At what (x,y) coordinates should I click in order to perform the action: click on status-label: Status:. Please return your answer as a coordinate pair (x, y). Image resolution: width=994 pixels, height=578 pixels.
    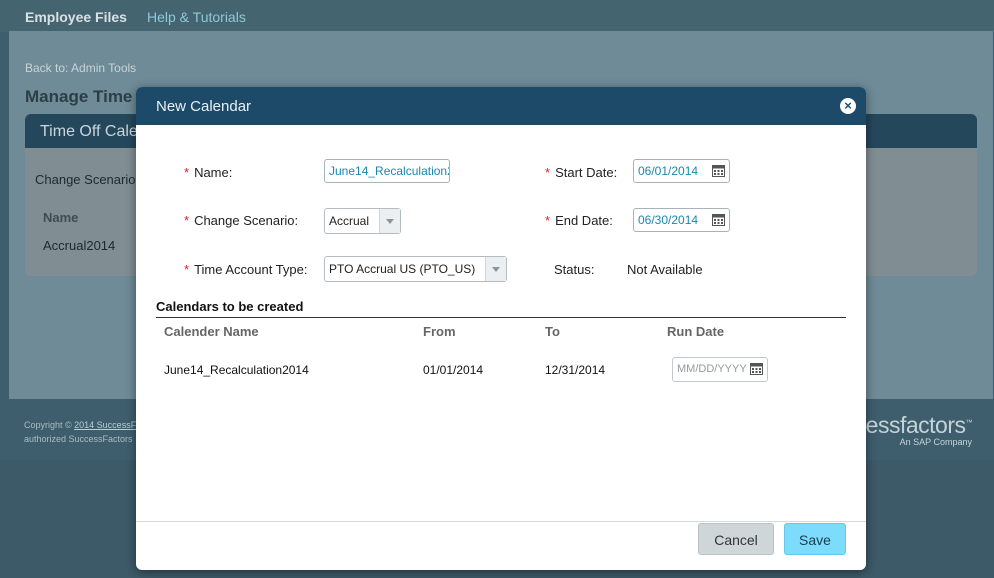
    Looking at the image, I should click on (574, 269).